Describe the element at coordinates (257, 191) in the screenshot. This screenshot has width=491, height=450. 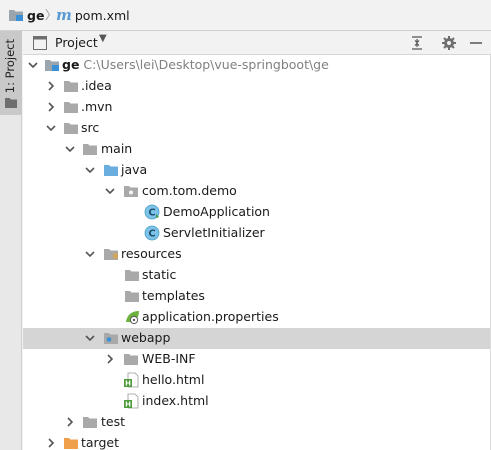
I see `tree-node-package: com.tom.demo` at that location.